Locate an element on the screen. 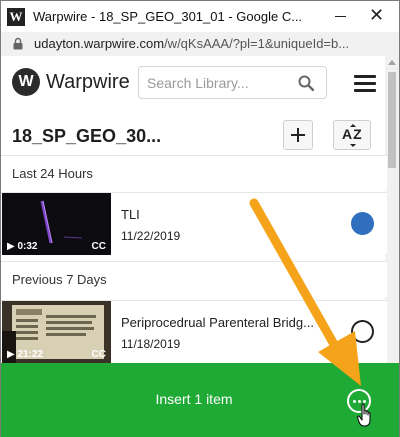 Image resolution: width=400 pixels, height=437 pixels. scroll-up-arrow is located at coordinates (392, 62).